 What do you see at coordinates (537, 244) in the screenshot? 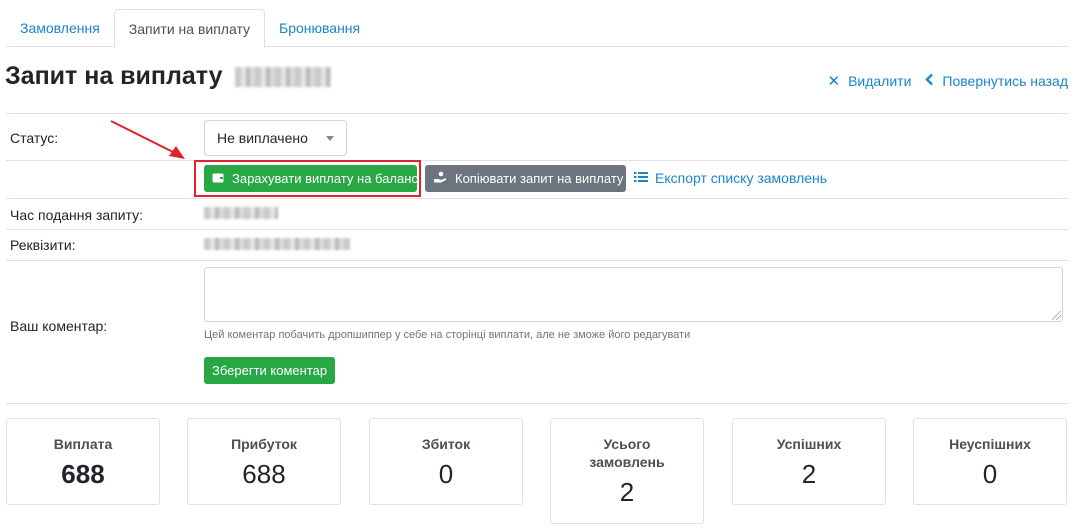
I see `requisites-row: Реквізити:` at bounding box center [537, 244].